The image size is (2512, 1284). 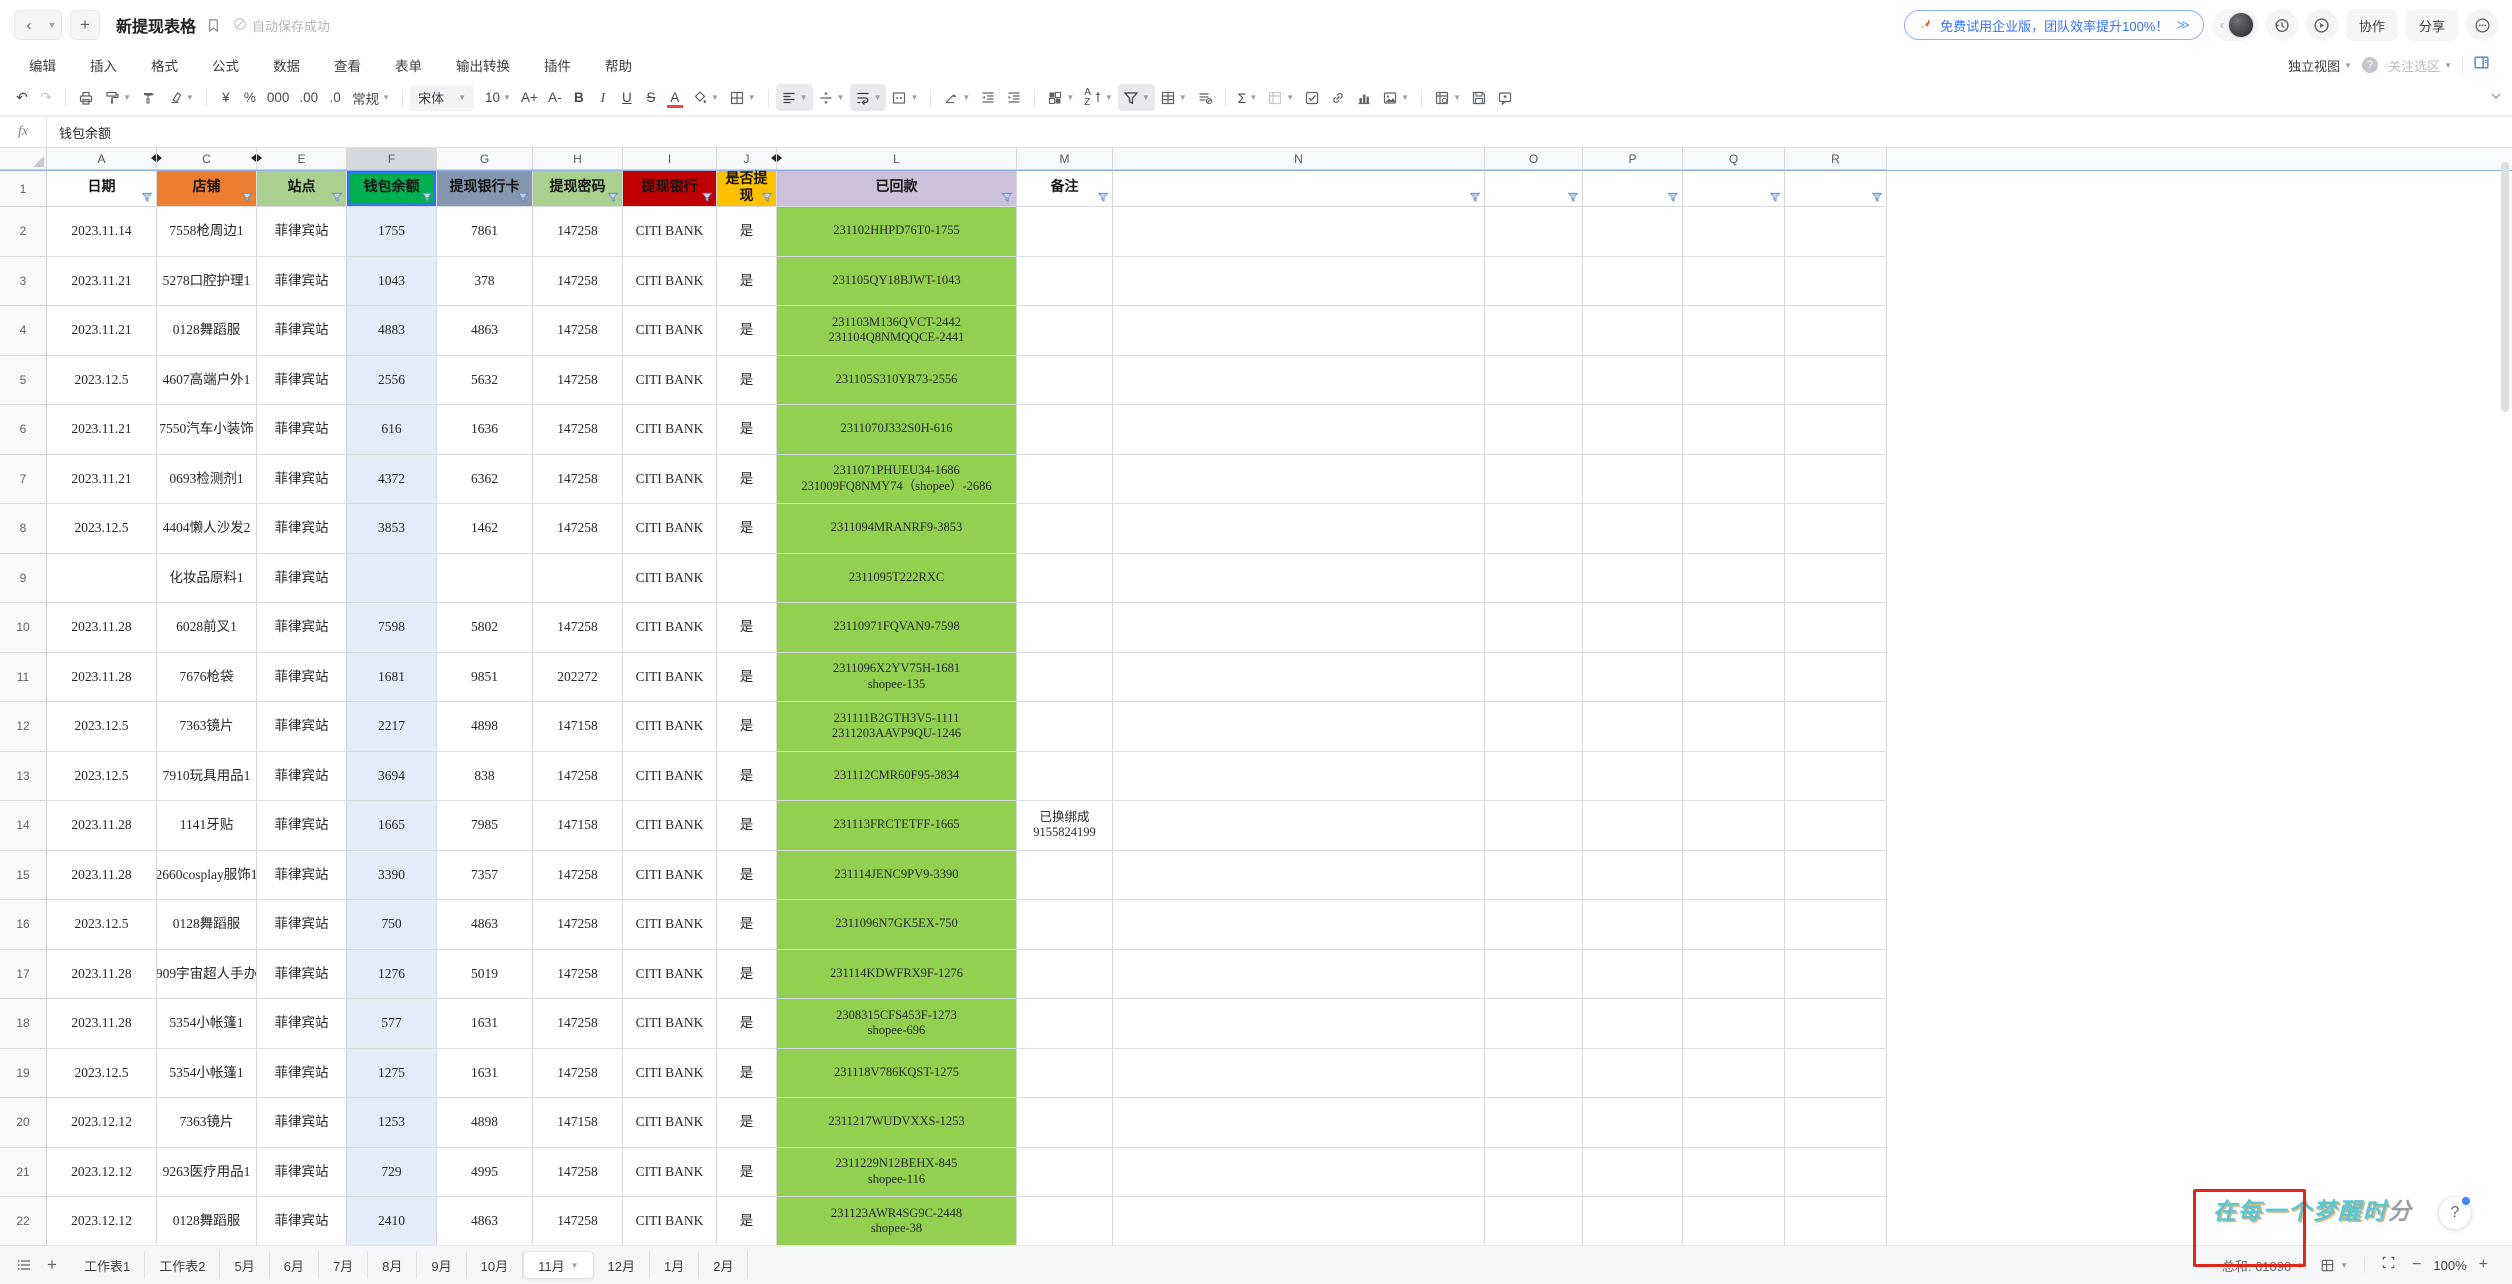 What do you see at coordinates (578, 189) in the screenshot?
I see `header-cell-H: 提现密码` at bounding box center [578, 189].